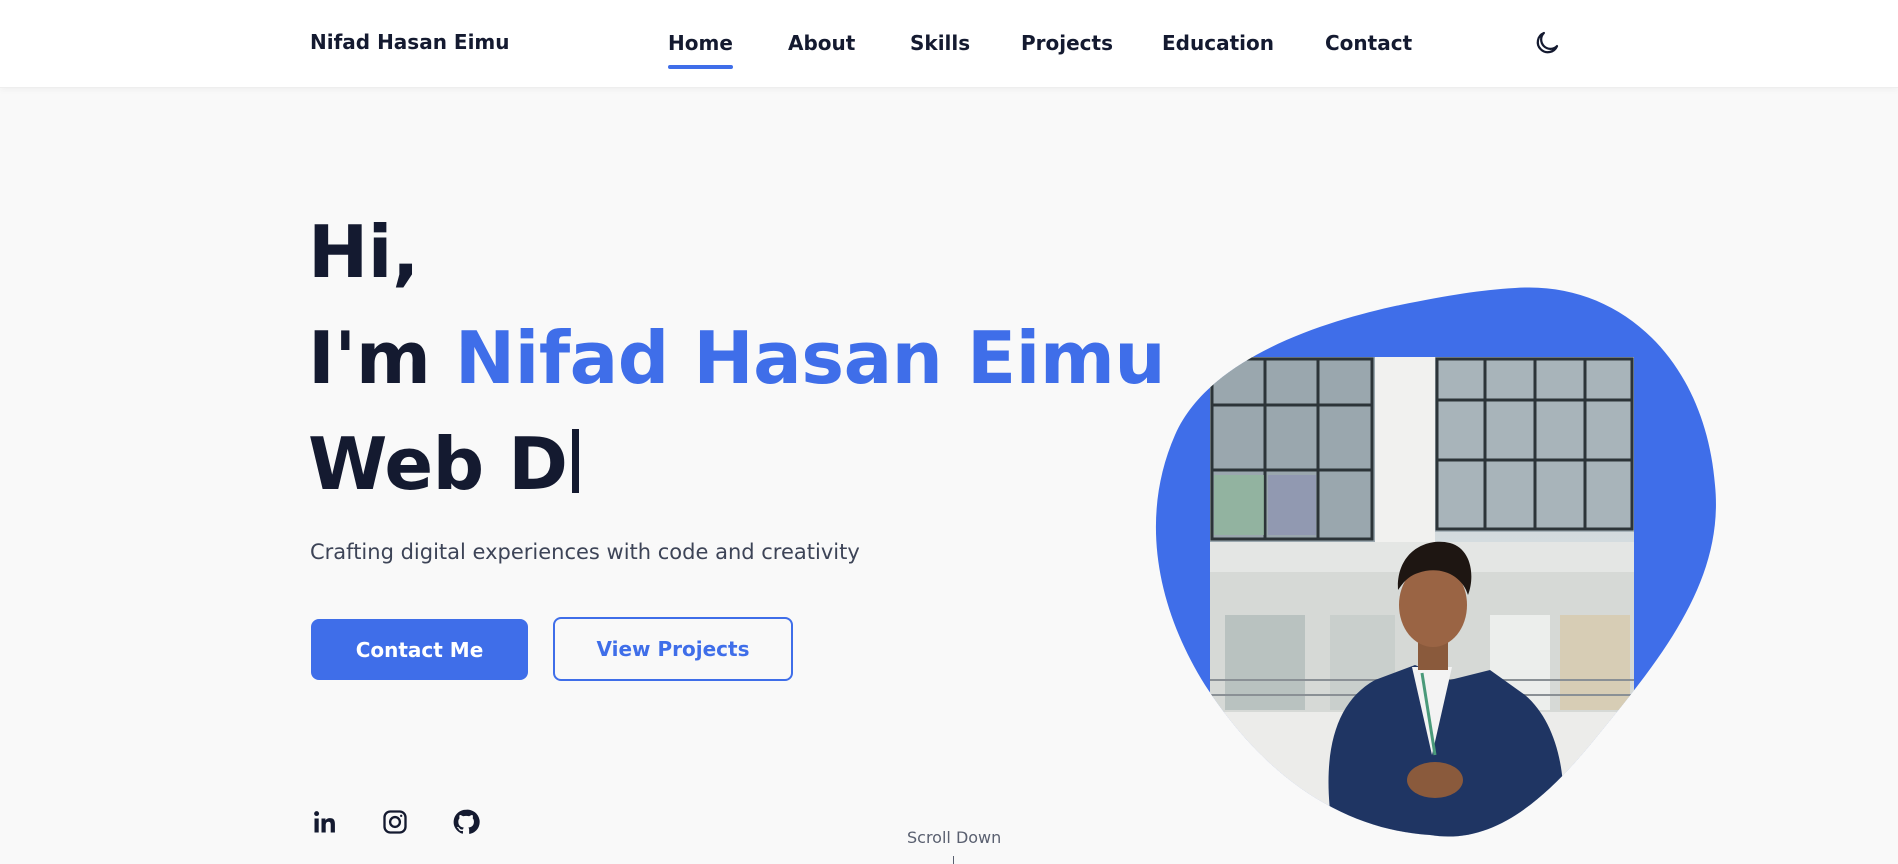  I want to click on hero-intro: I'm Nifad Hasan Eimu, so click(737, 358).